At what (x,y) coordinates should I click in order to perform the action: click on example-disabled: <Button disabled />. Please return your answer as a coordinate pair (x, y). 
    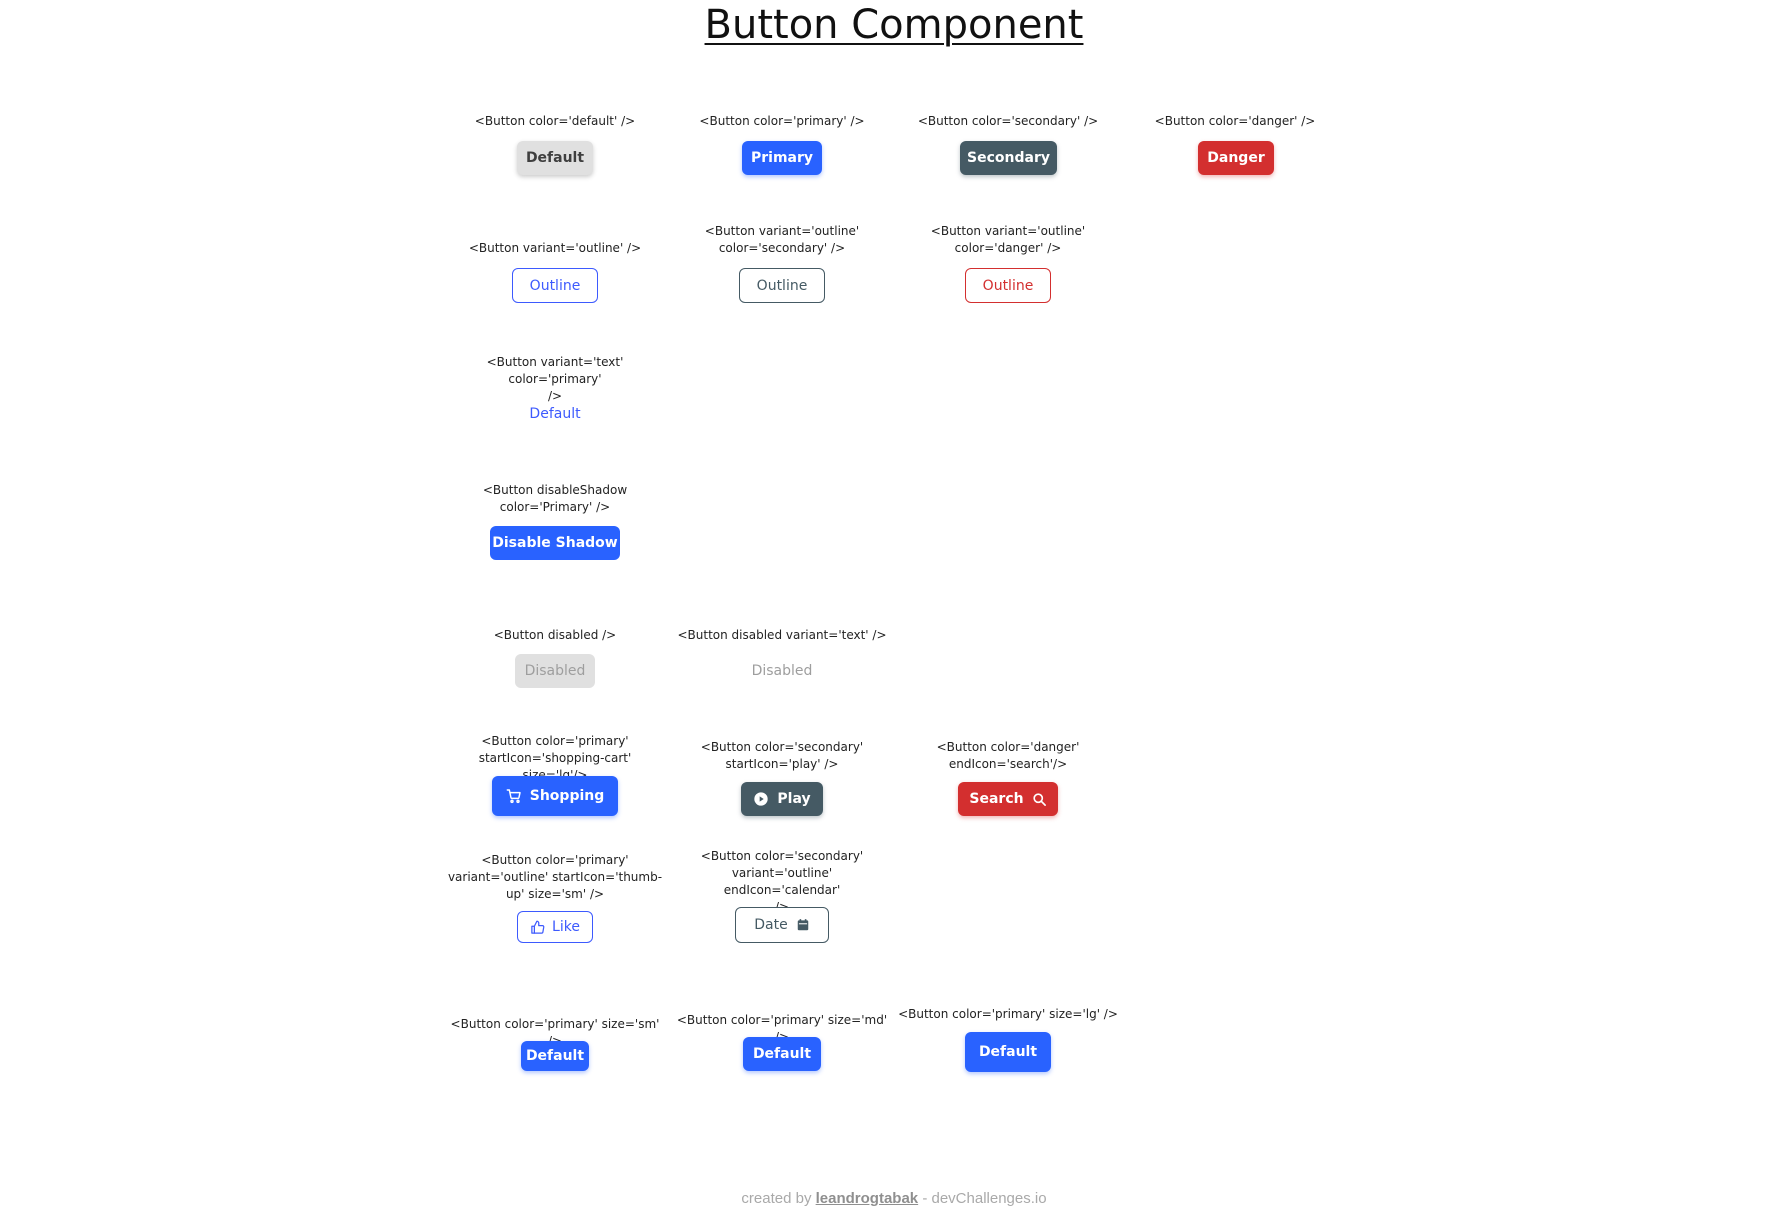
    Looking at the image, I should click on (555, 635).